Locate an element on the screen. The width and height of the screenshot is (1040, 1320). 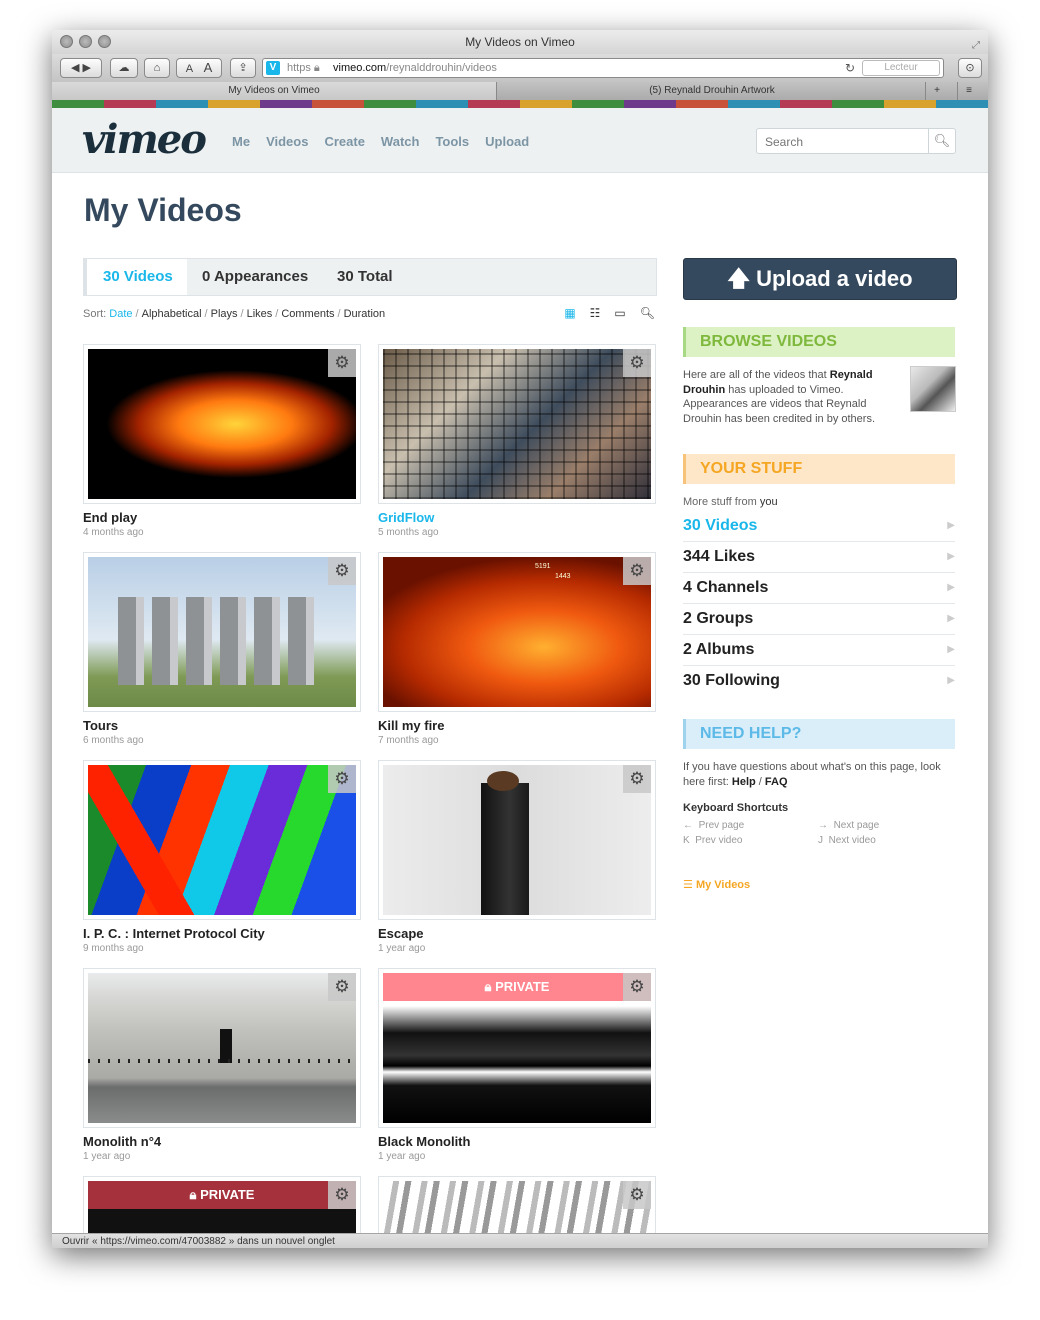
nav-create: Create is located at coordinates (344, 141).